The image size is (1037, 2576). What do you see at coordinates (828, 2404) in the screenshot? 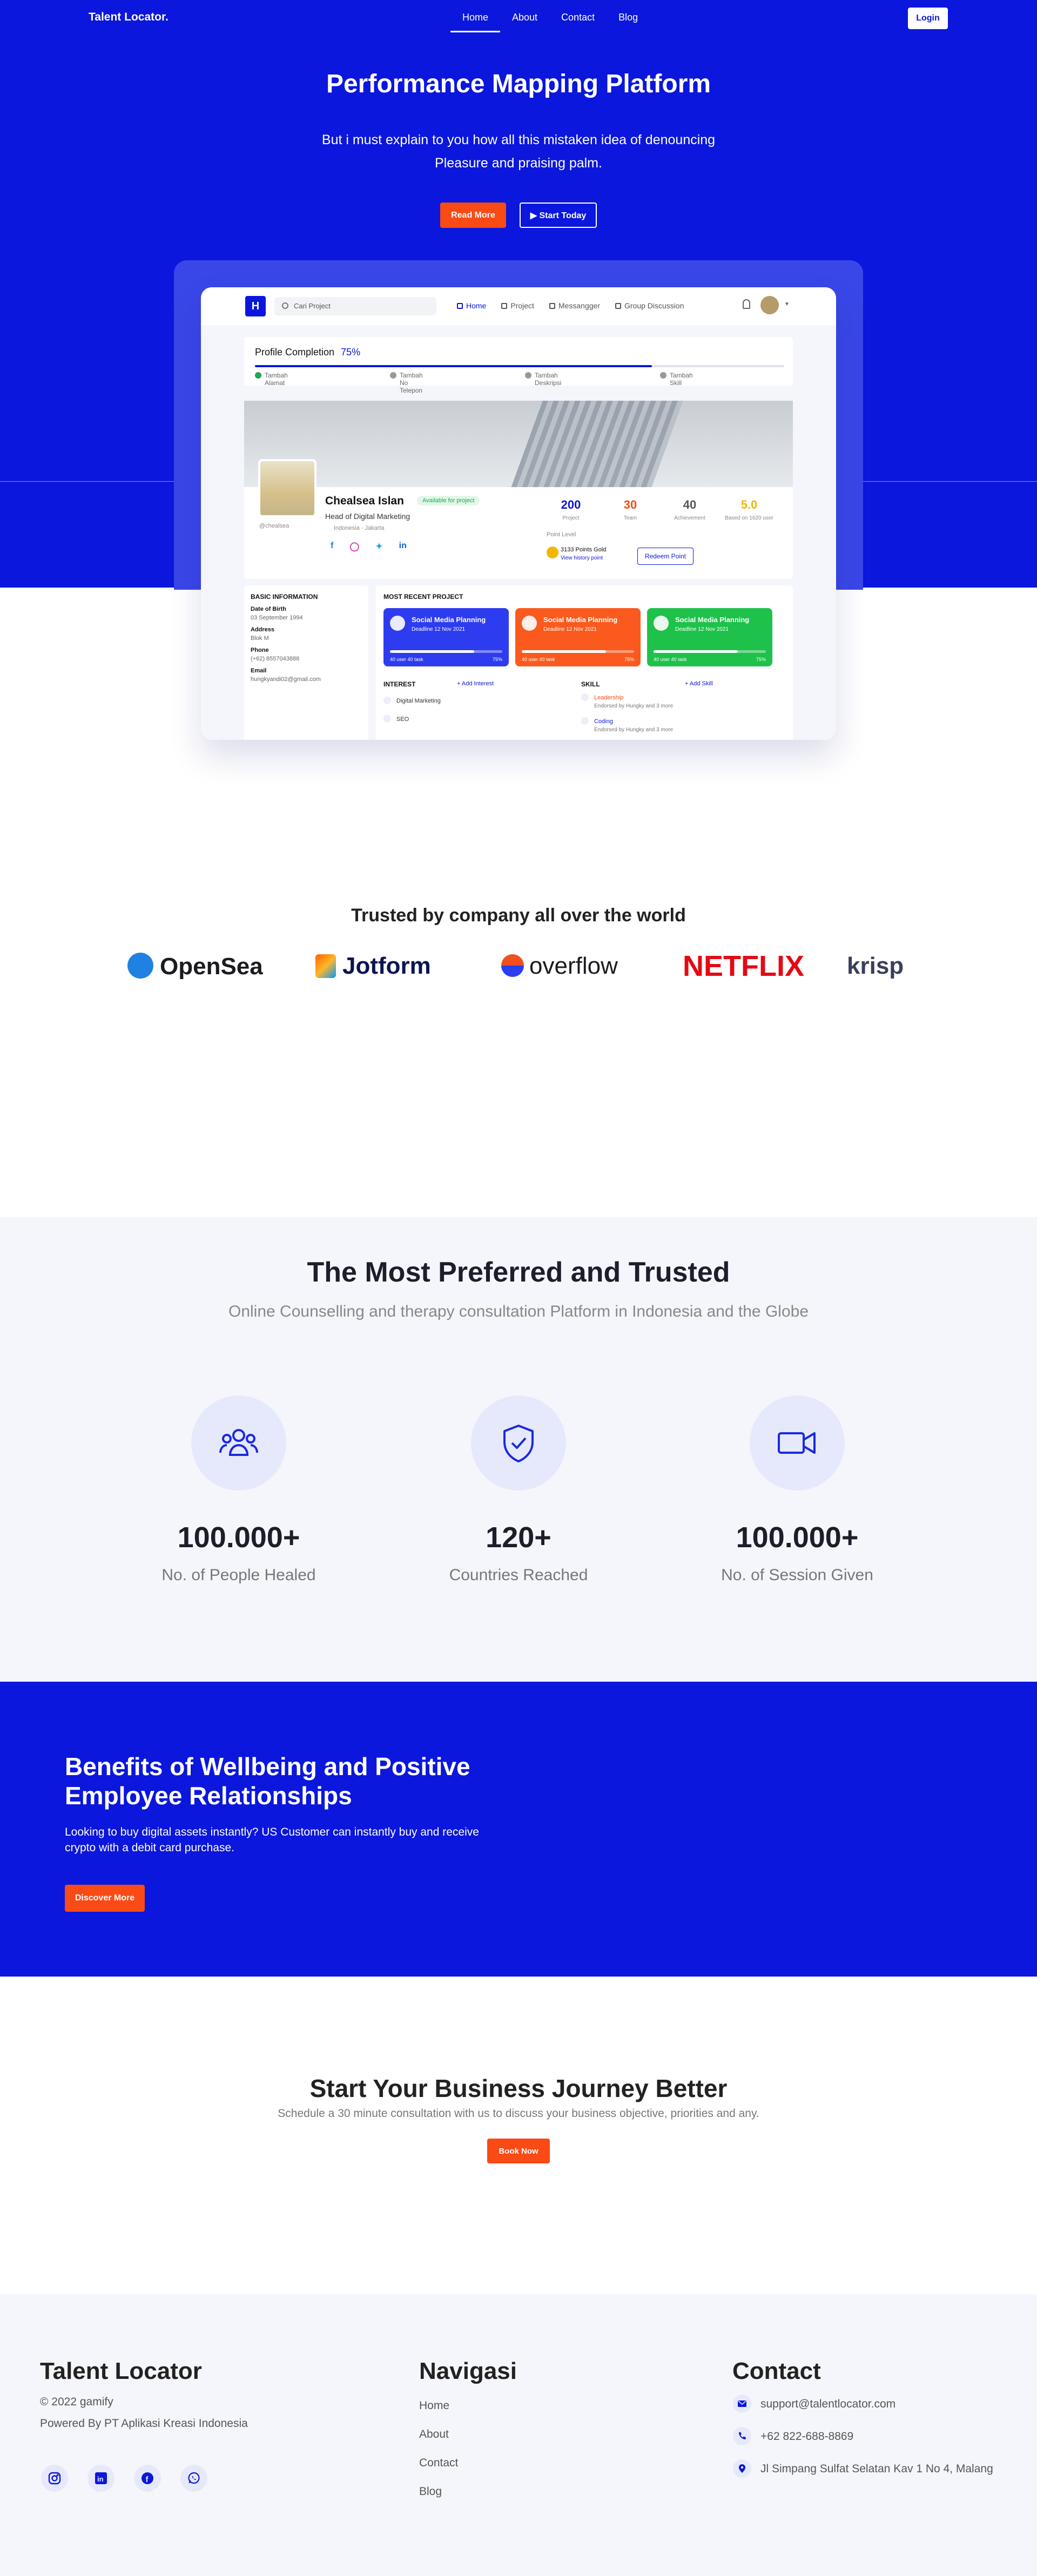
I see `footer-email: support@talentlocator.com` at bounding box center [828, 2404].